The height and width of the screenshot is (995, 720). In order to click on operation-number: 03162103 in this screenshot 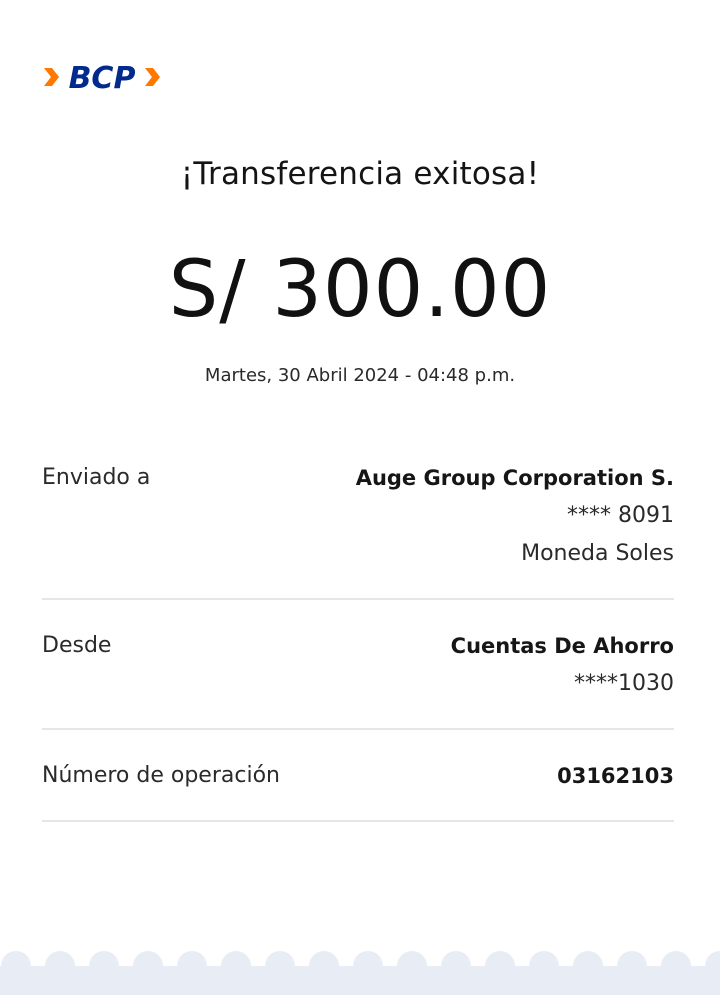, I will do `click(615, 776)`.